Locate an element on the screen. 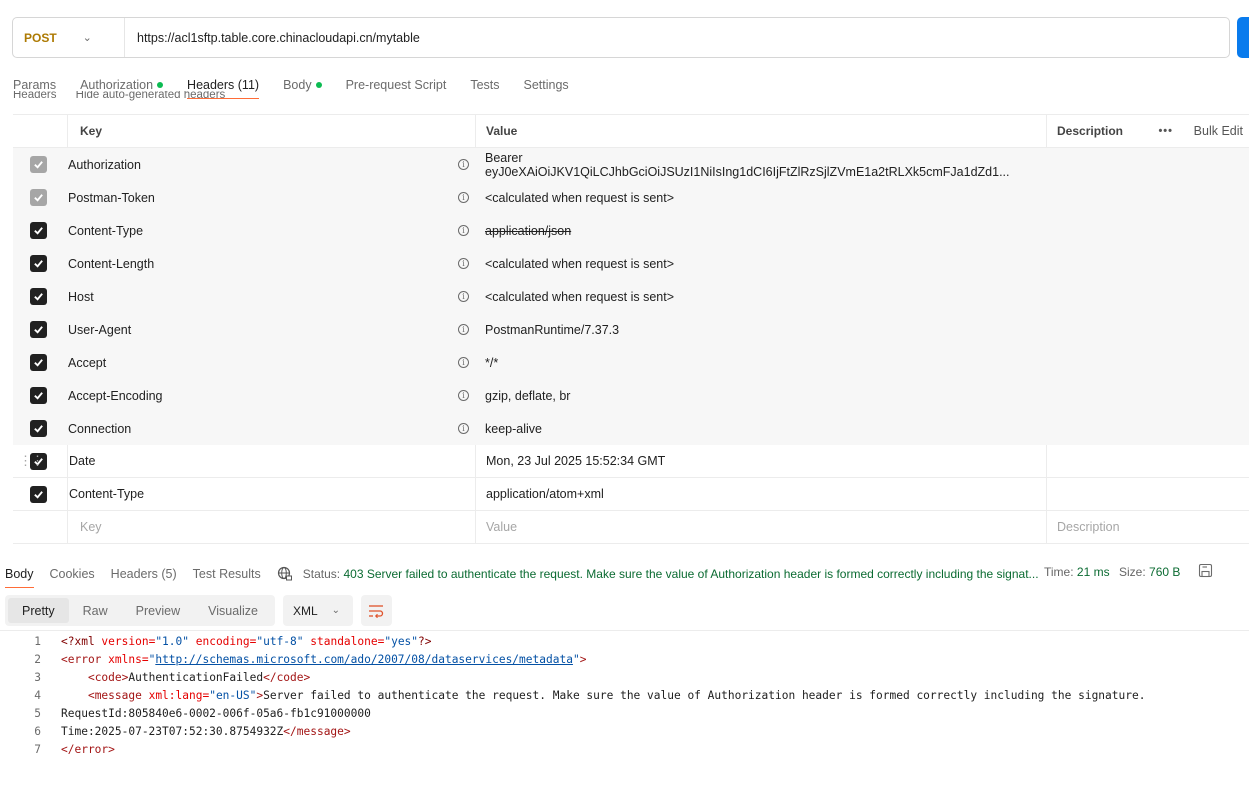 The image size is (1249, 785). tab-body: Body is located at coordinates (302, 85).